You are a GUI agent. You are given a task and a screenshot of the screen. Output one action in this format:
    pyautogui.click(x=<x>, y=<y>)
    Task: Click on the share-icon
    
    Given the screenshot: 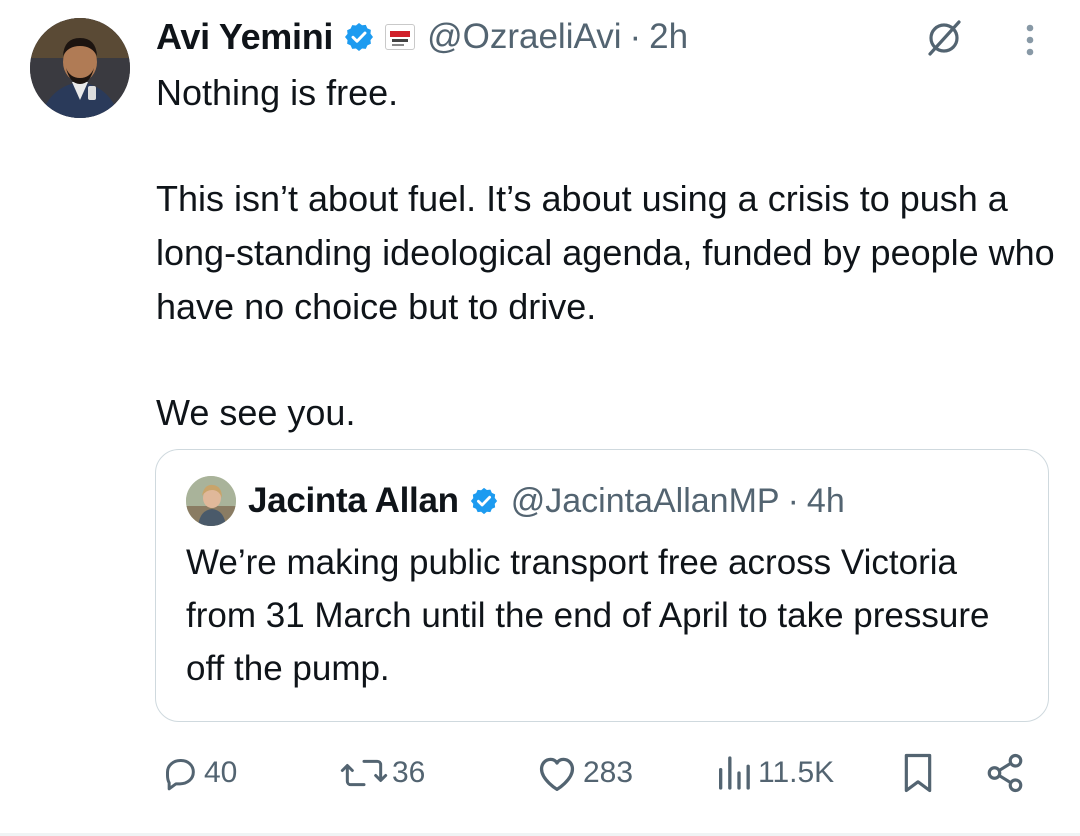 What is the action you would take?
    pyautogui.click(x=1005, y=773)
    